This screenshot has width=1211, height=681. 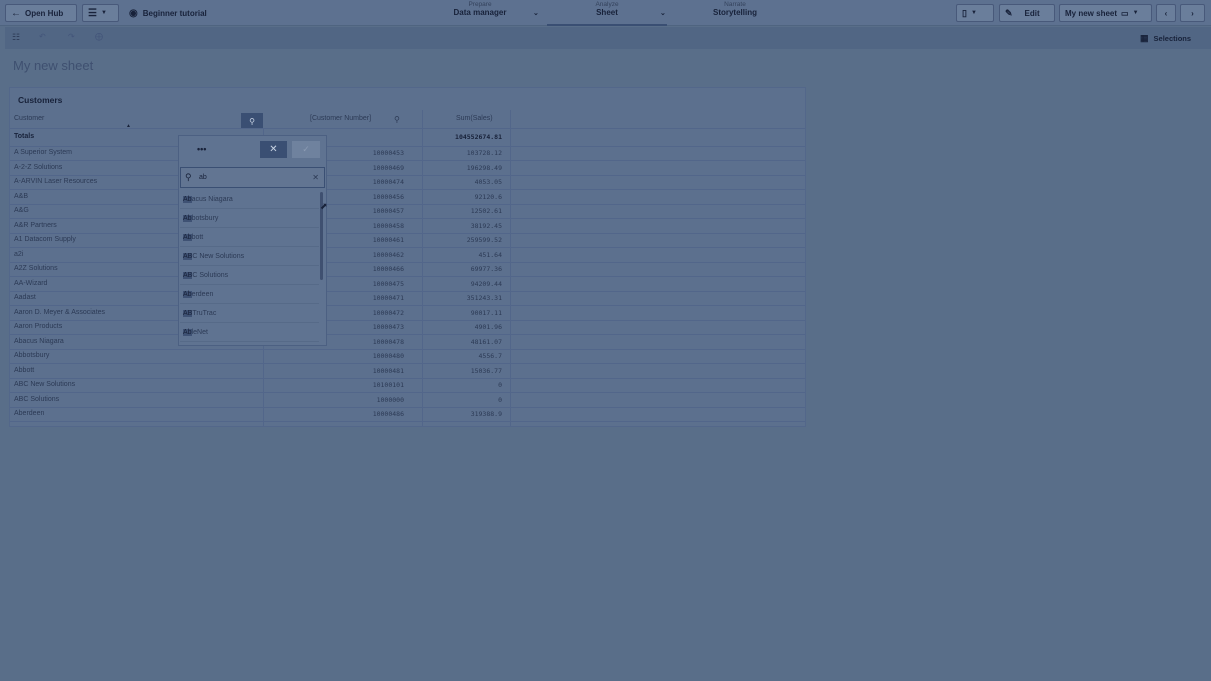 What do you see at coordinates (1192, 13) in the screenshot?
I see `next-sheet-button: ›` at bounding box center [1192, 13].